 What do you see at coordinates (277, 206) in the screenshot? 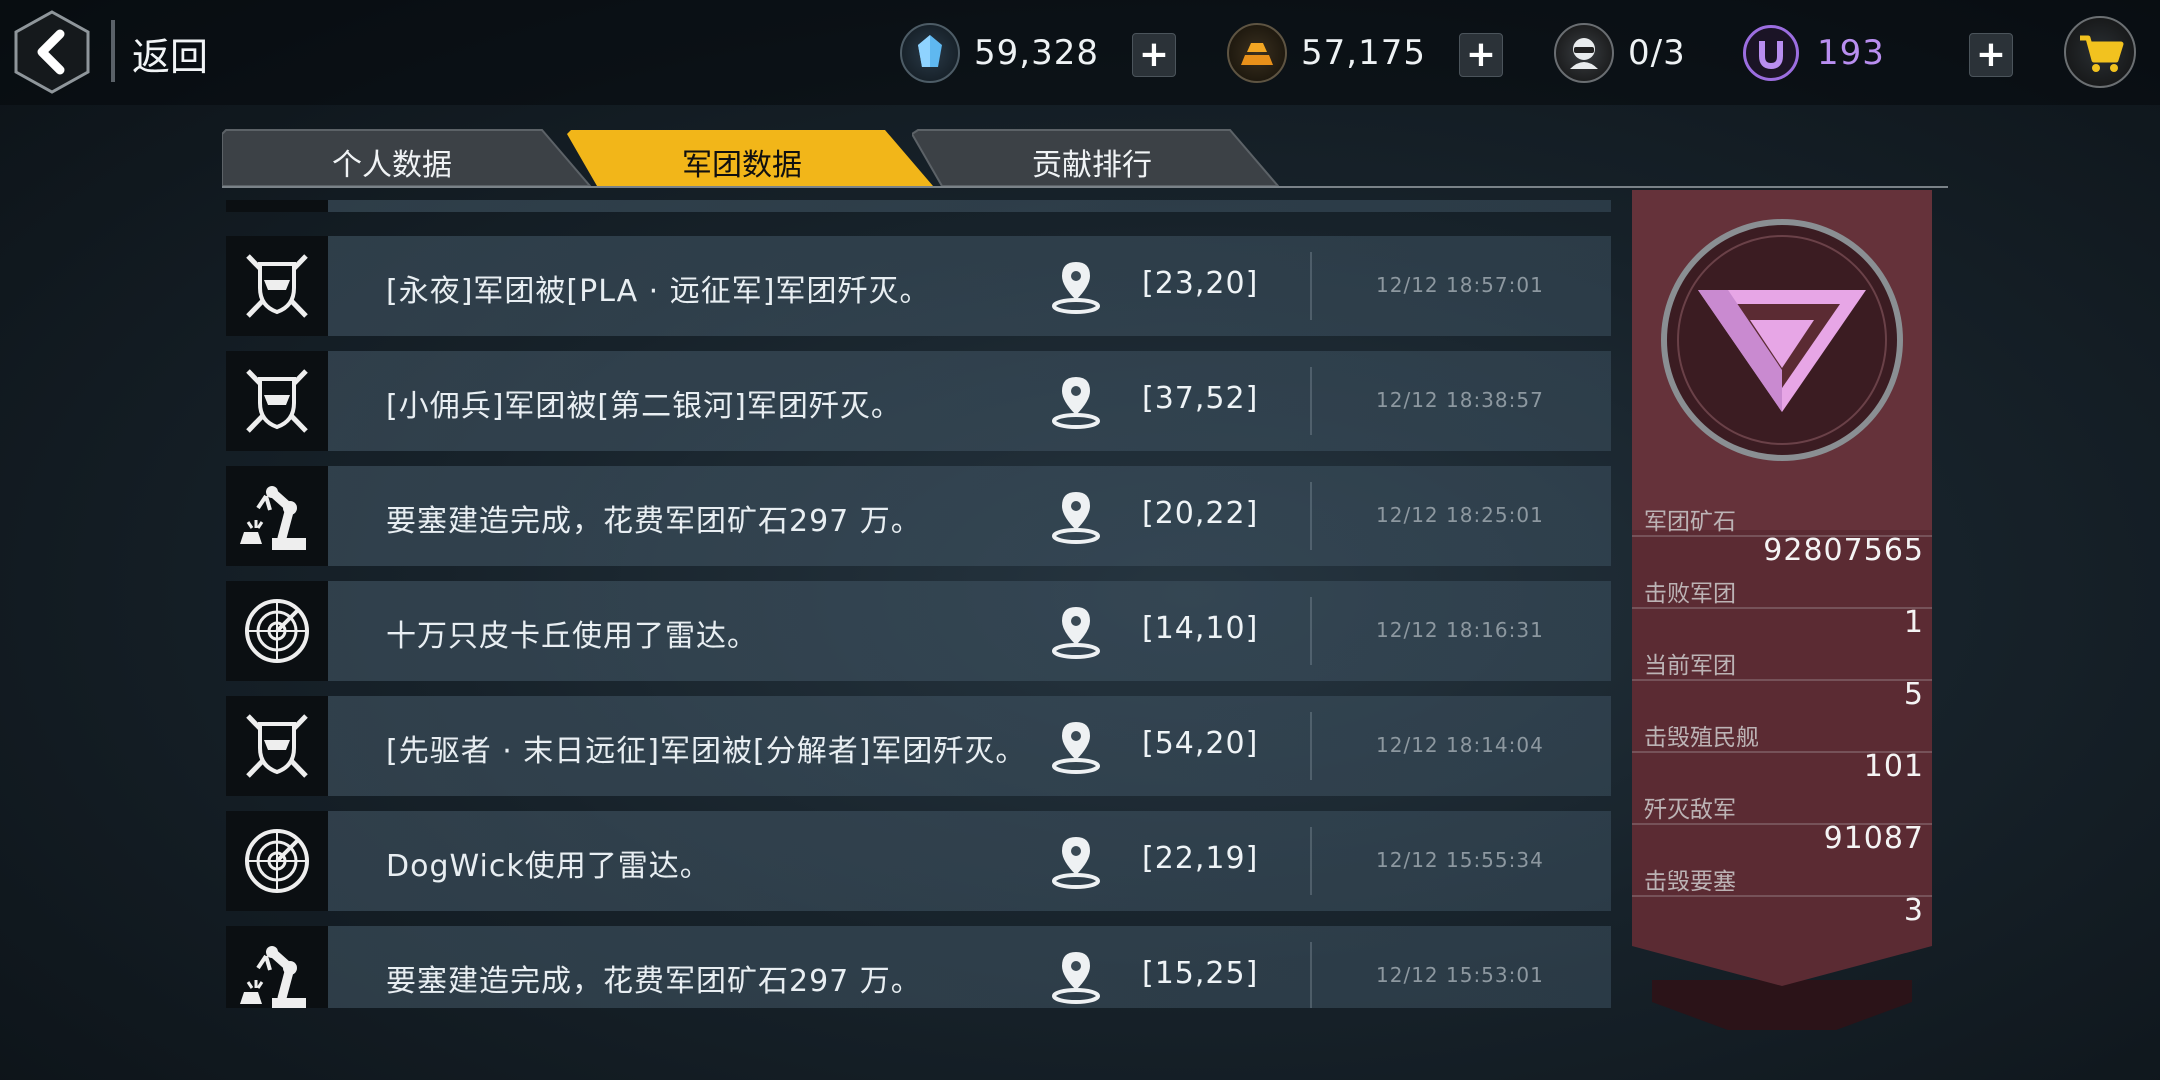
I see `row-icon-bg` at bounding box center [277, 206].